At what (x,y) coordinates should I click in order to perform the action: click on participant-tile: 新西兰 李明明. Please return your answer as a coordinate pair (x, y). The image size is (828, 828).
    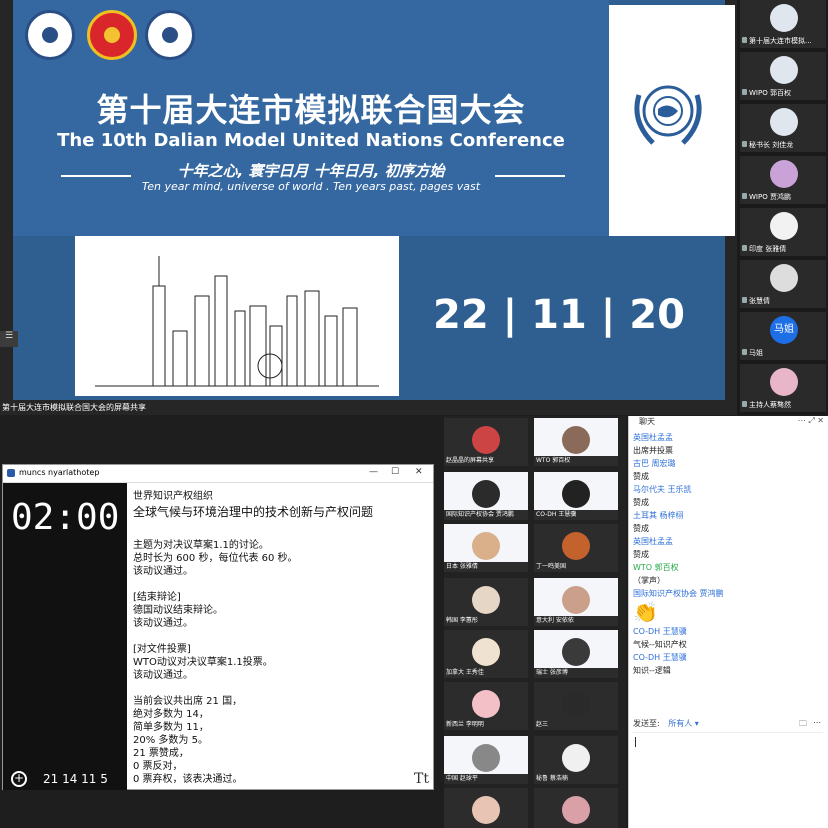
    Looking at the image, I should click on (486, 706).